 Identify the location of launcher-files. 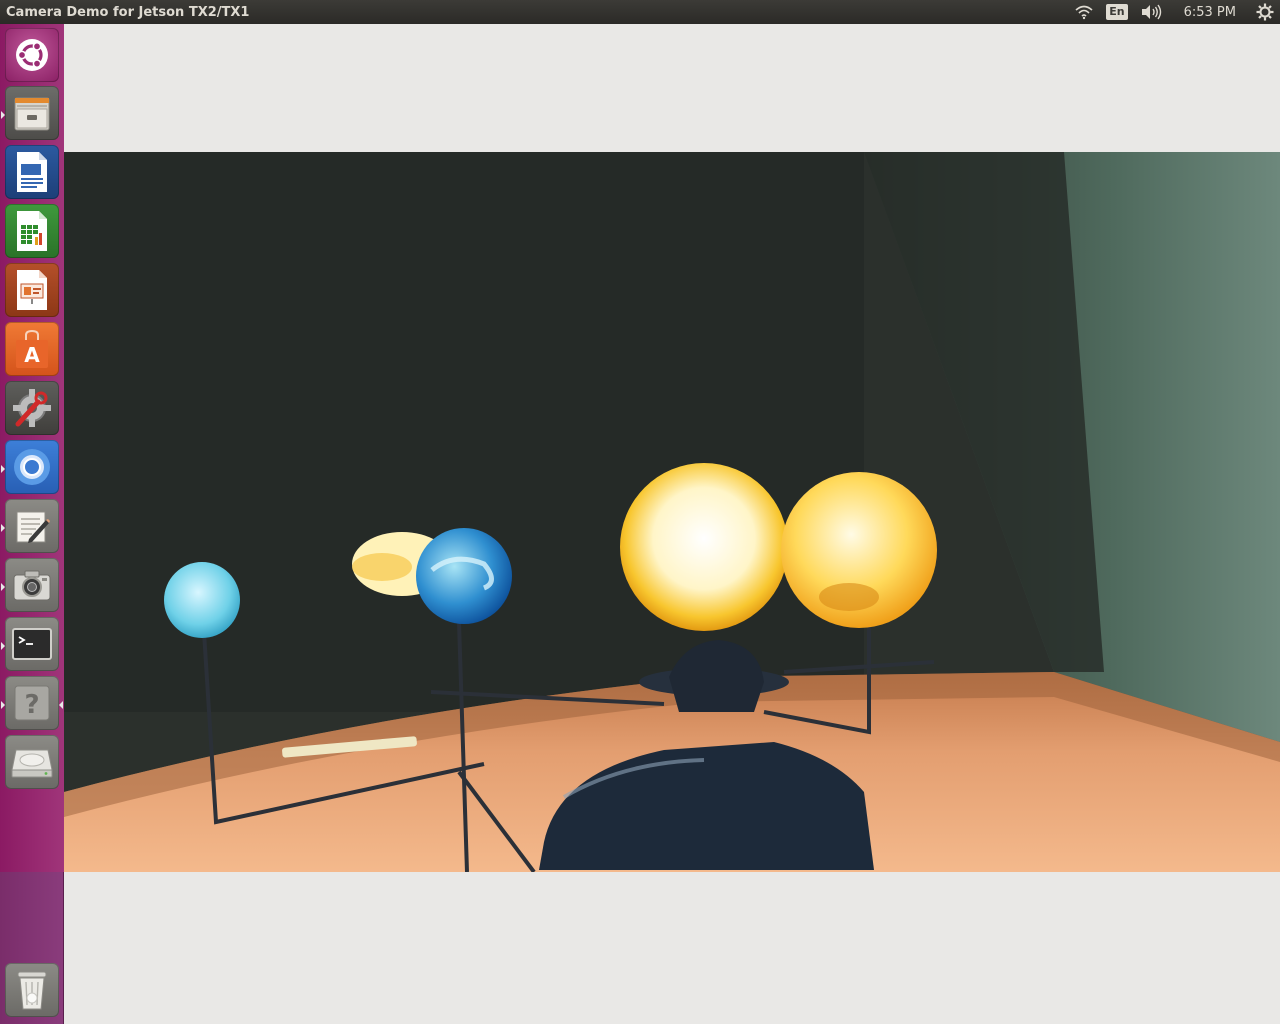
(32, 113).